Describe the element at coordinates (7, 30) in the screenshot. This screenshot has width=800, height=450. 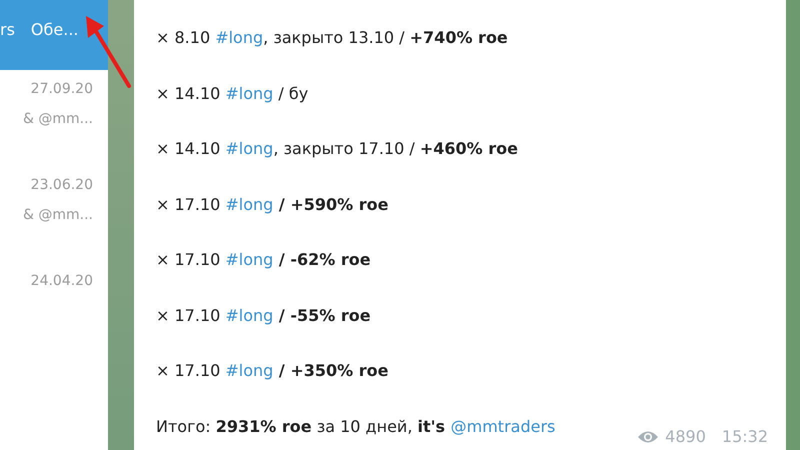
I see `header-label: rs` at that location.